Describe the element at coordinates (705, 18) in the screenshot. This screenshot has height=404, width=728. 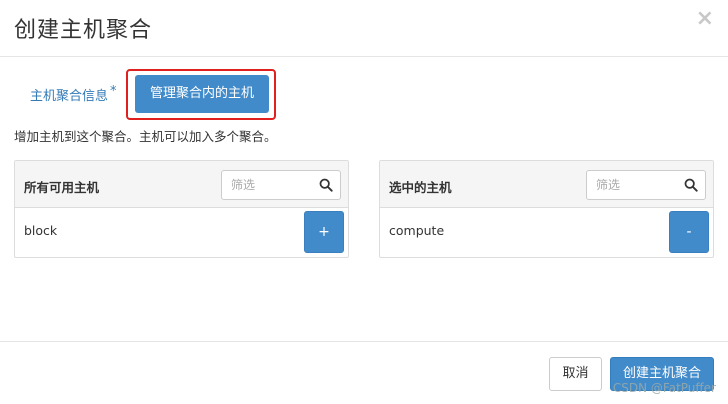
I see `close-icon: ×` at that location.